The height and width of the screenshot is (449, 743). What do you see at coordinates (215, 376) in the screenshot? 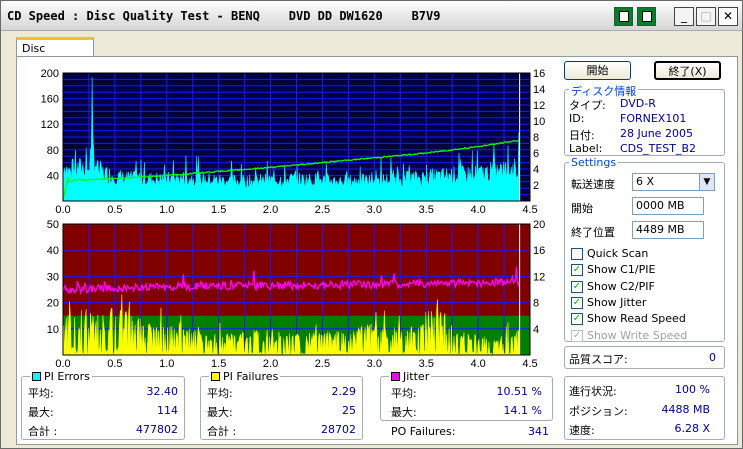
I see `pi-failures-legend` at bounding box center [215, 376].